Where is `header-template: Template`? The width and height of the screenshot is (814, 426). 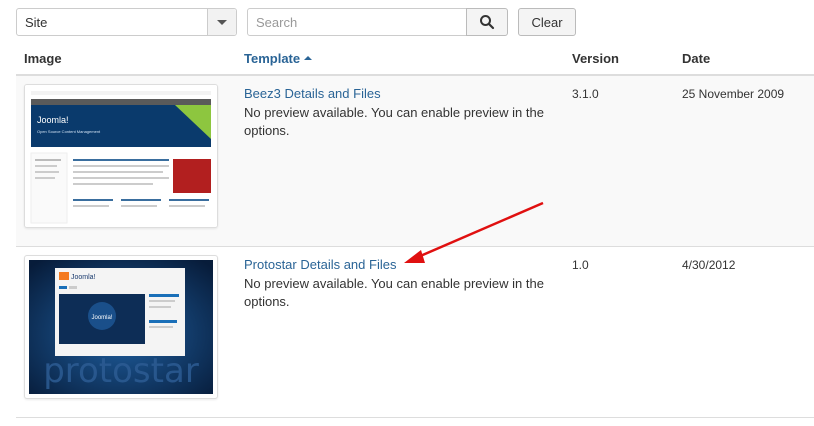 header-template: Template is located at coordinates (278, 58).